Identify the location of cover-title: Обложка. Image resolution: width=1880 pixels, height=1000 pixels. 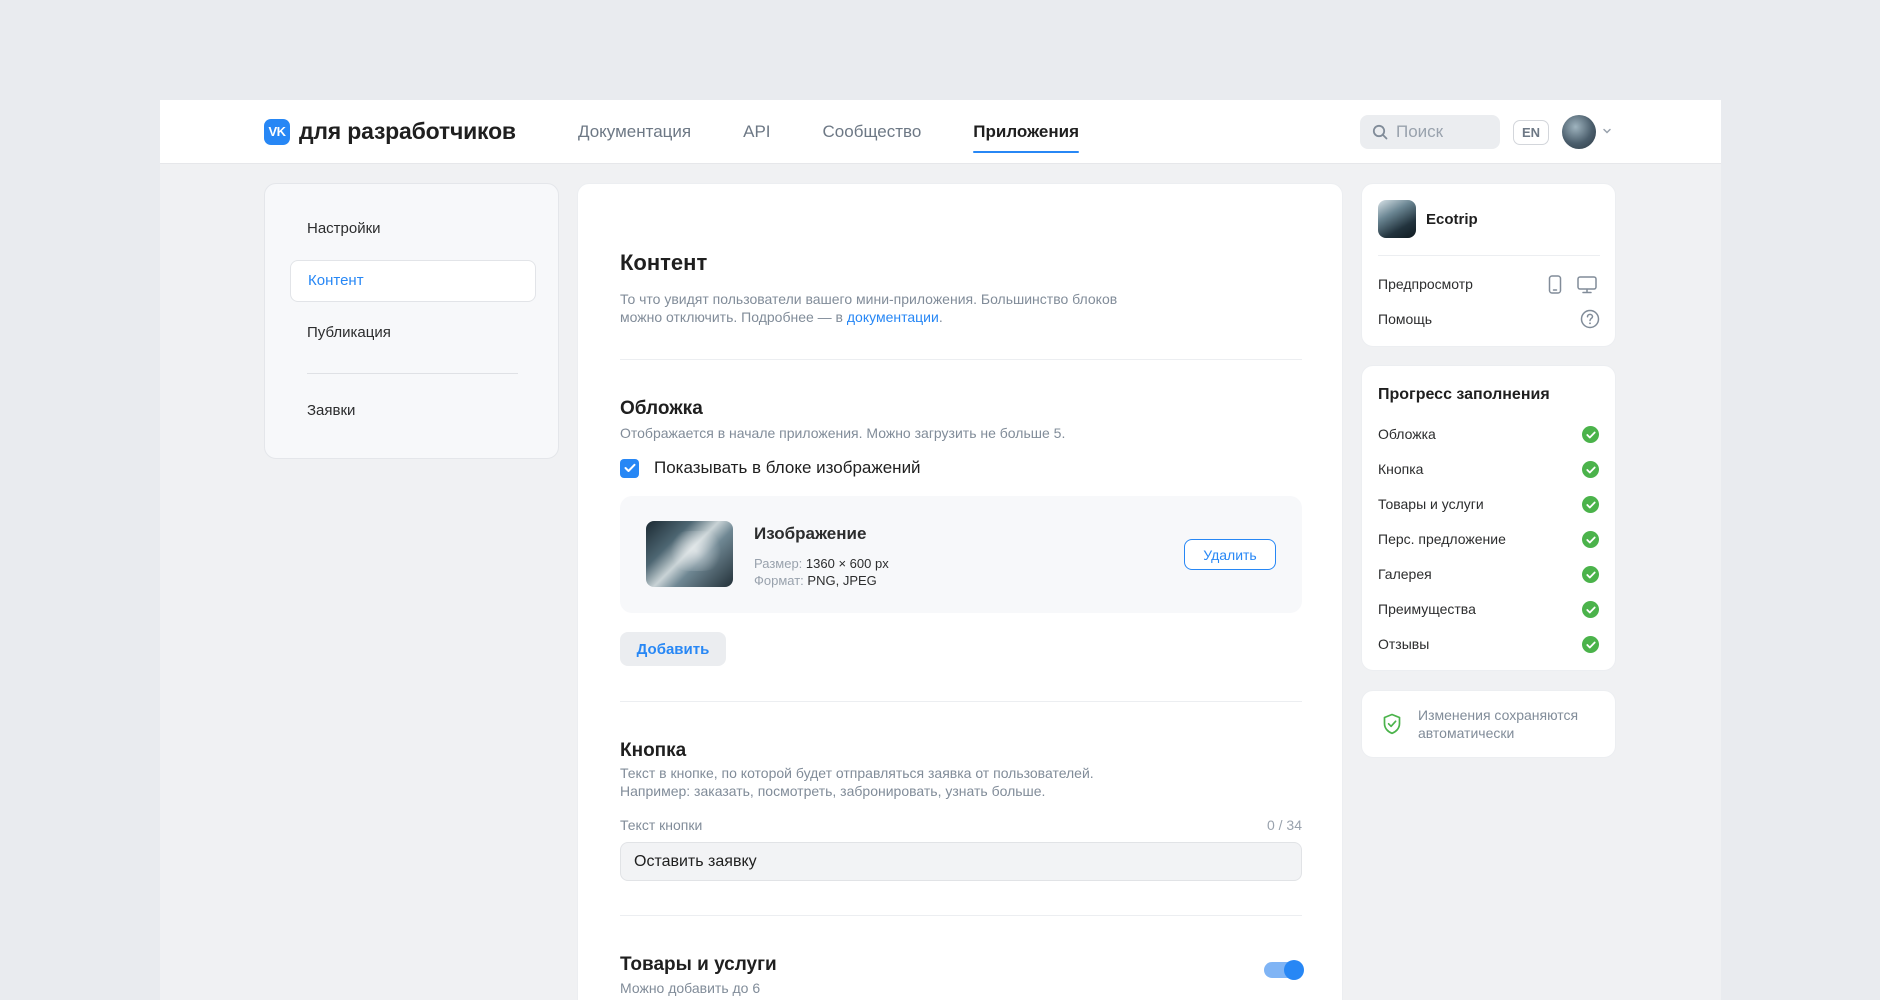
(661, 408).